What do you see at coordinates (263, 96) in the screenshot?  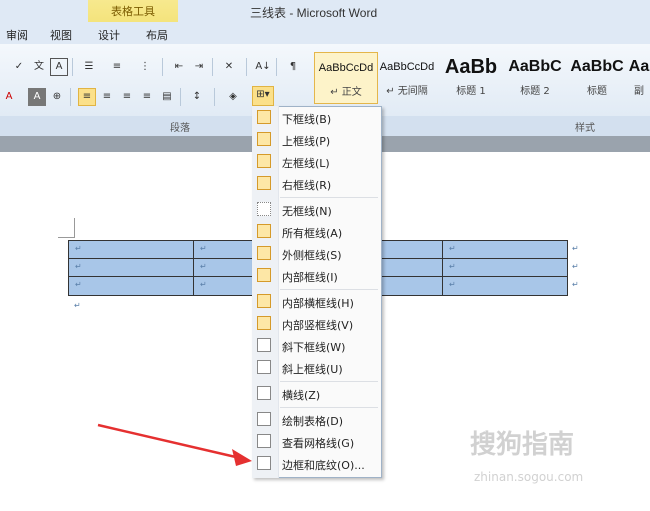 I see `borders-dropdown-button: ⊞▾` at bounding box center [263, 96].